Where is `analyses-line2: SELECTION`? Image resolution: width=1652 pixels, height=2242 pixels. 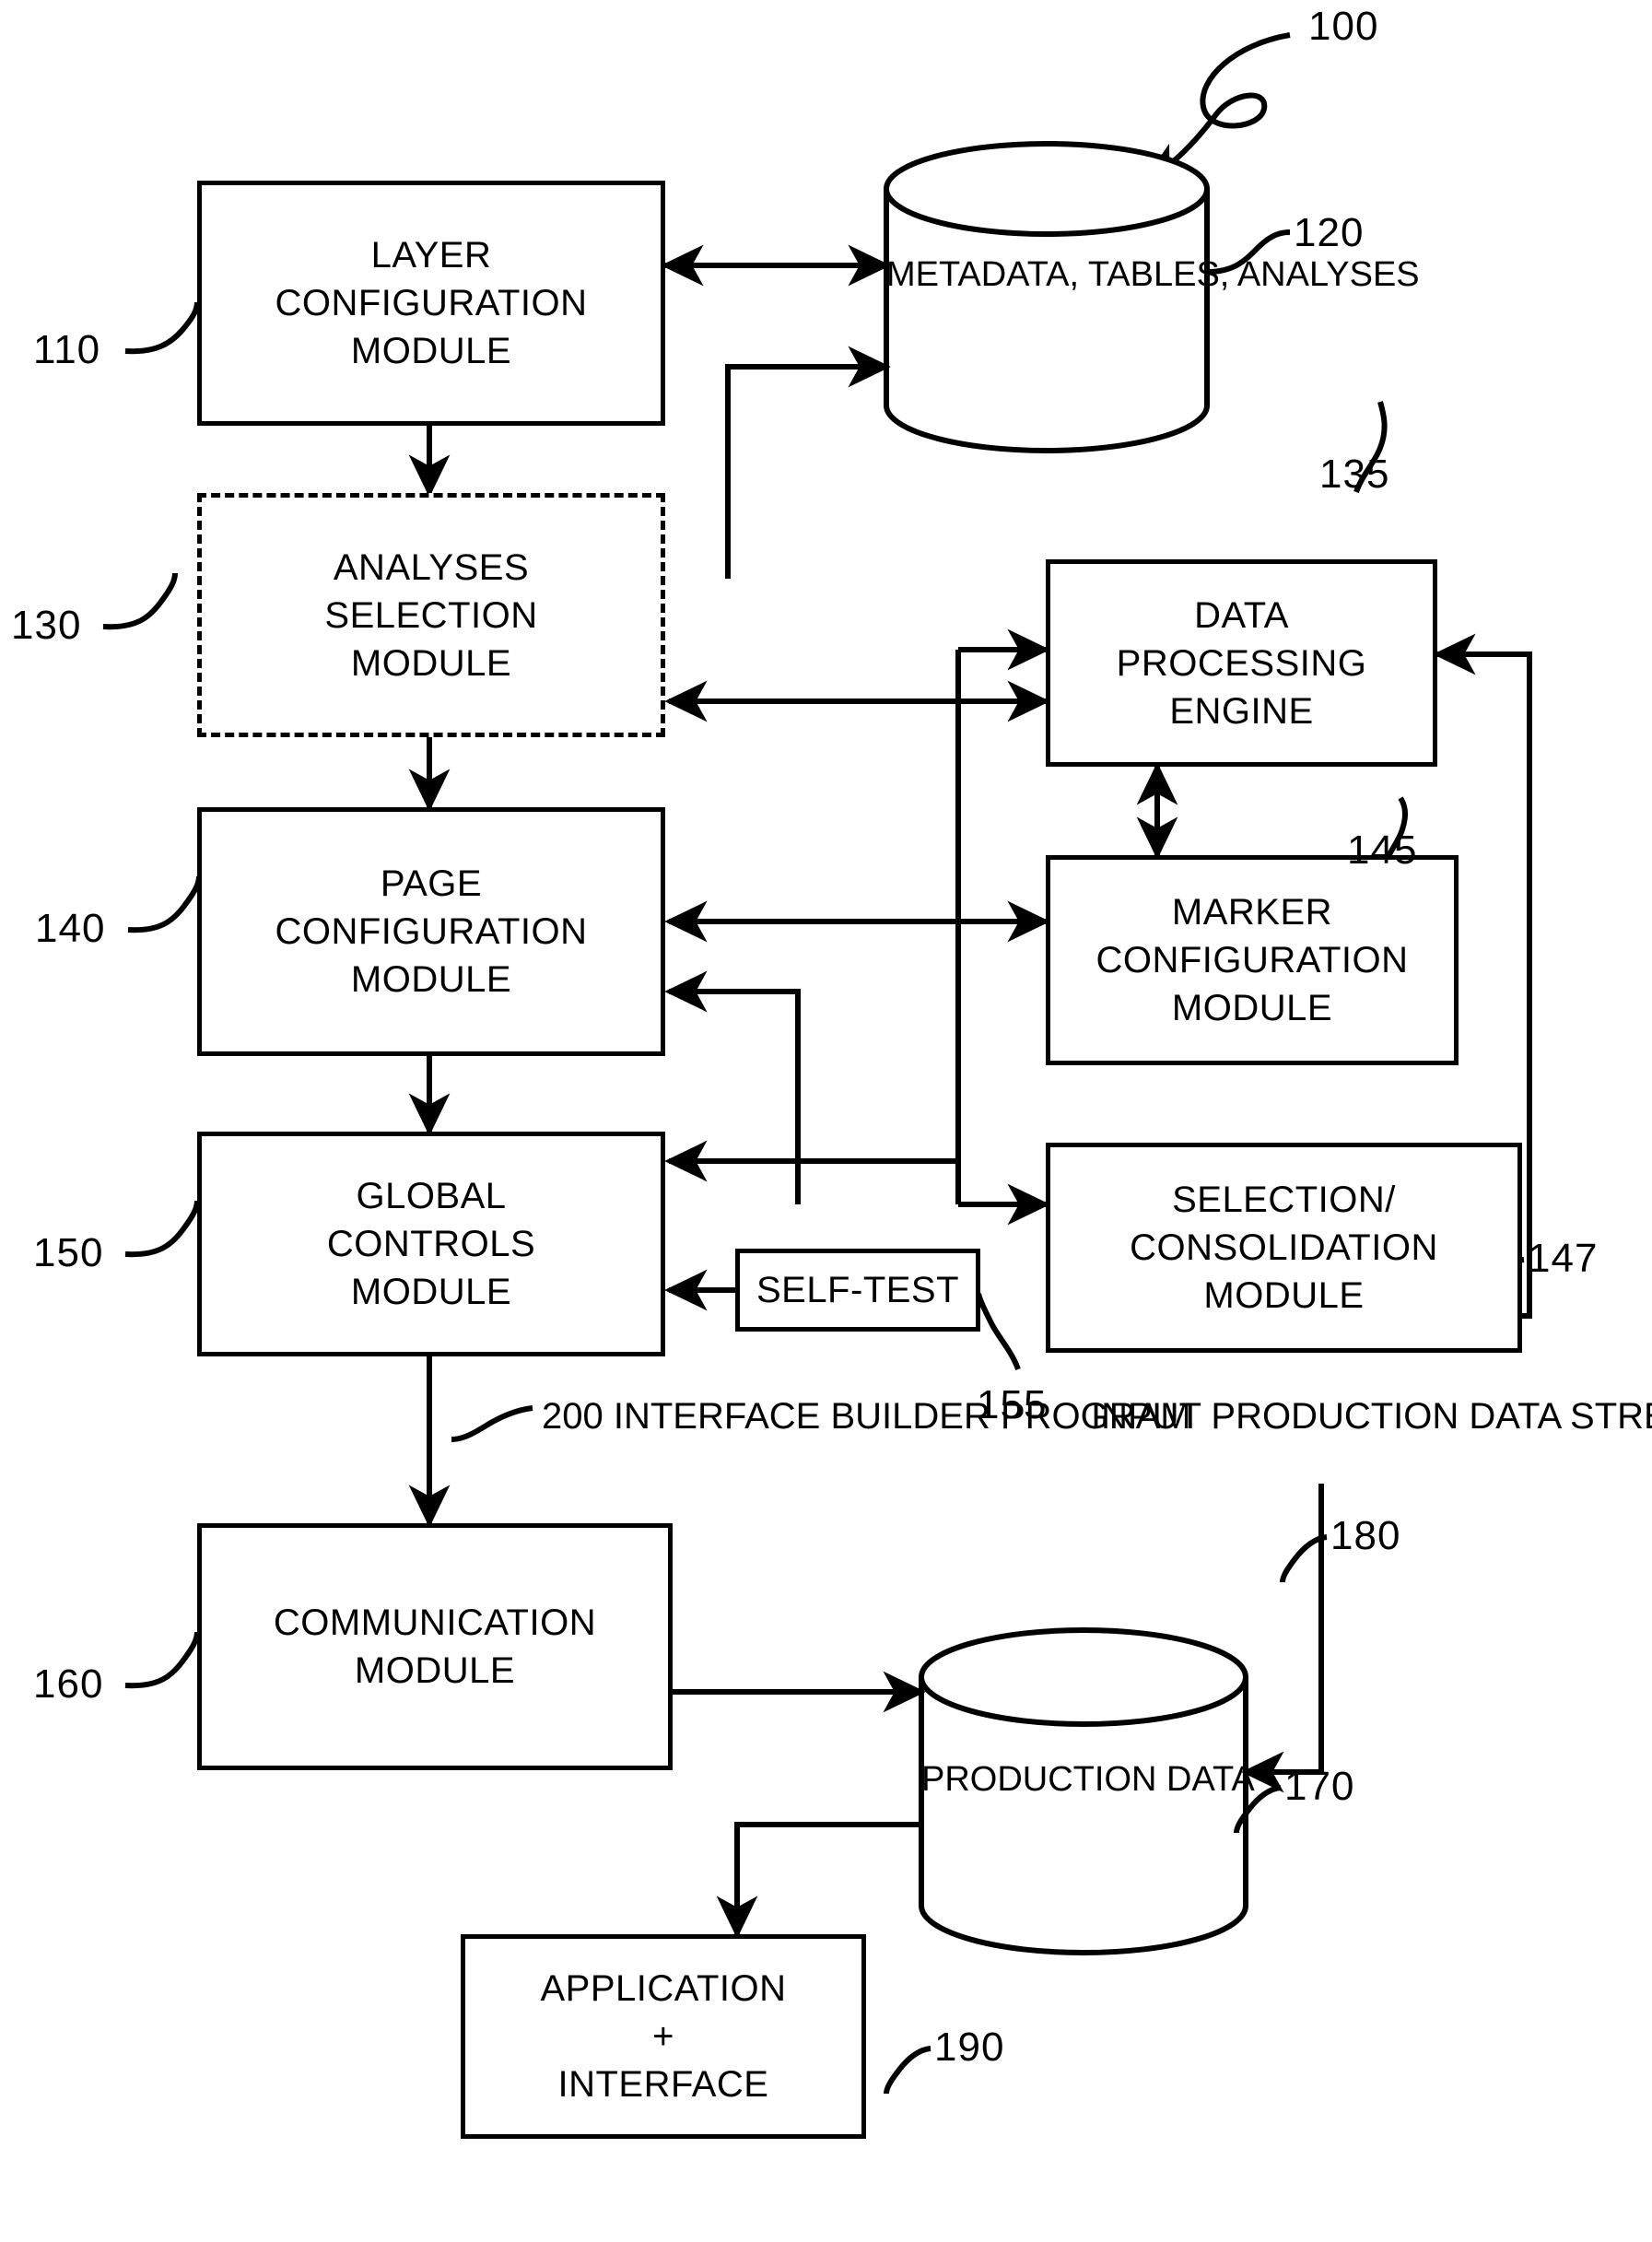 analyses-line2: SELECTION is located at coordinates (431, 615).